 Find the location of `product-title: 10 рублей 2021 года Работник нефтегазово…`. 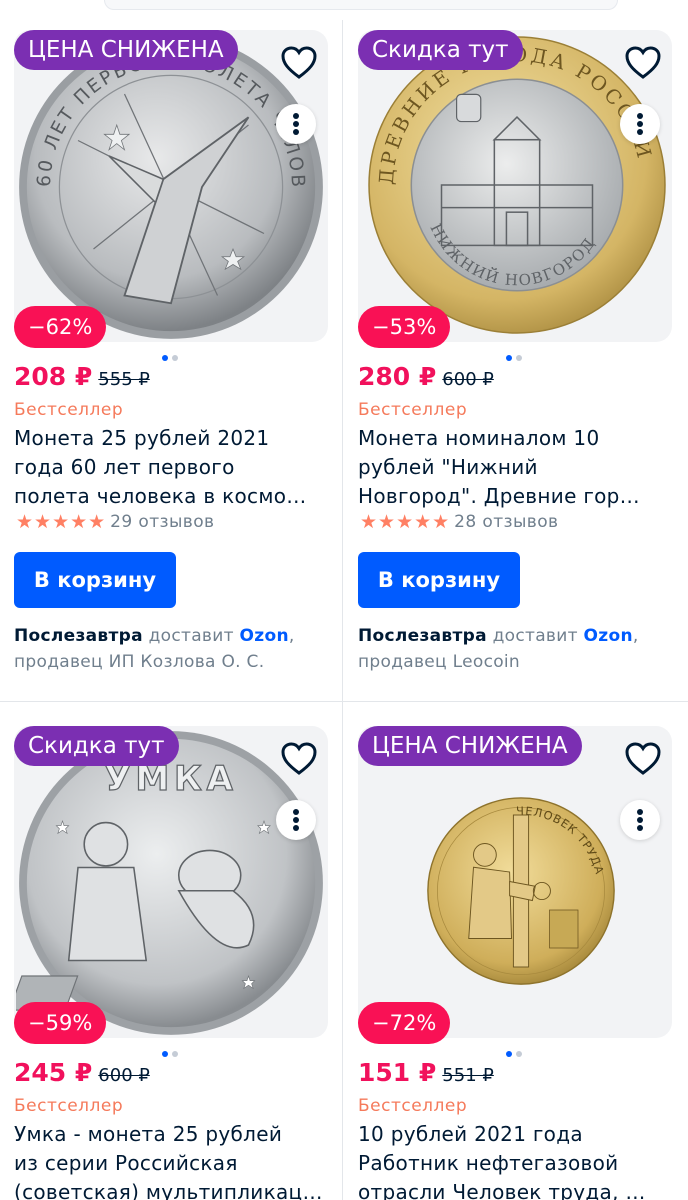

product-title: 10 рублей 2021 года Работник нефтегазово… is located at coordinates (513, 1160).